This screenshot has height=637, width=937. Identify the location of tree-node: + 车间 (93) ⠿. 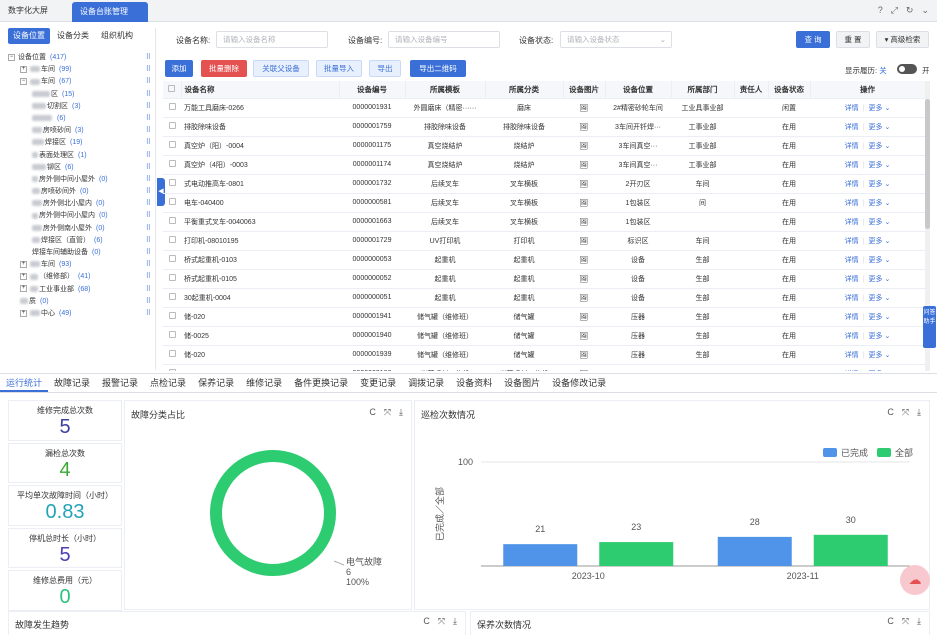
(81, 265).